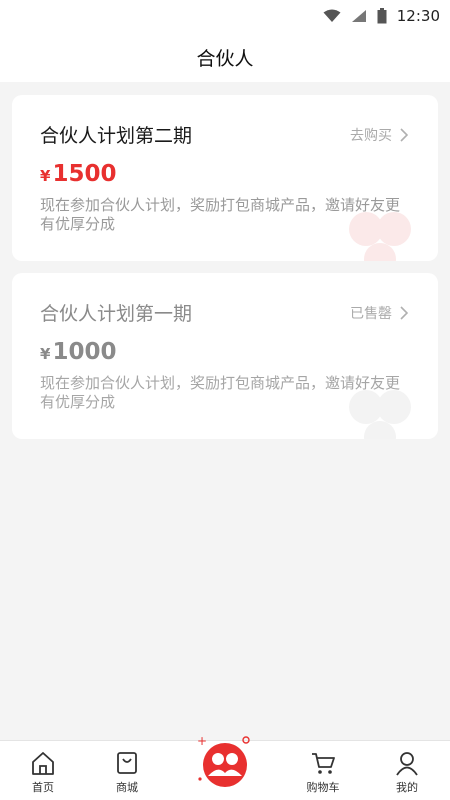 The image size is (450, 800). I want to click on tab-cart: 购物车, so click(323, 770).